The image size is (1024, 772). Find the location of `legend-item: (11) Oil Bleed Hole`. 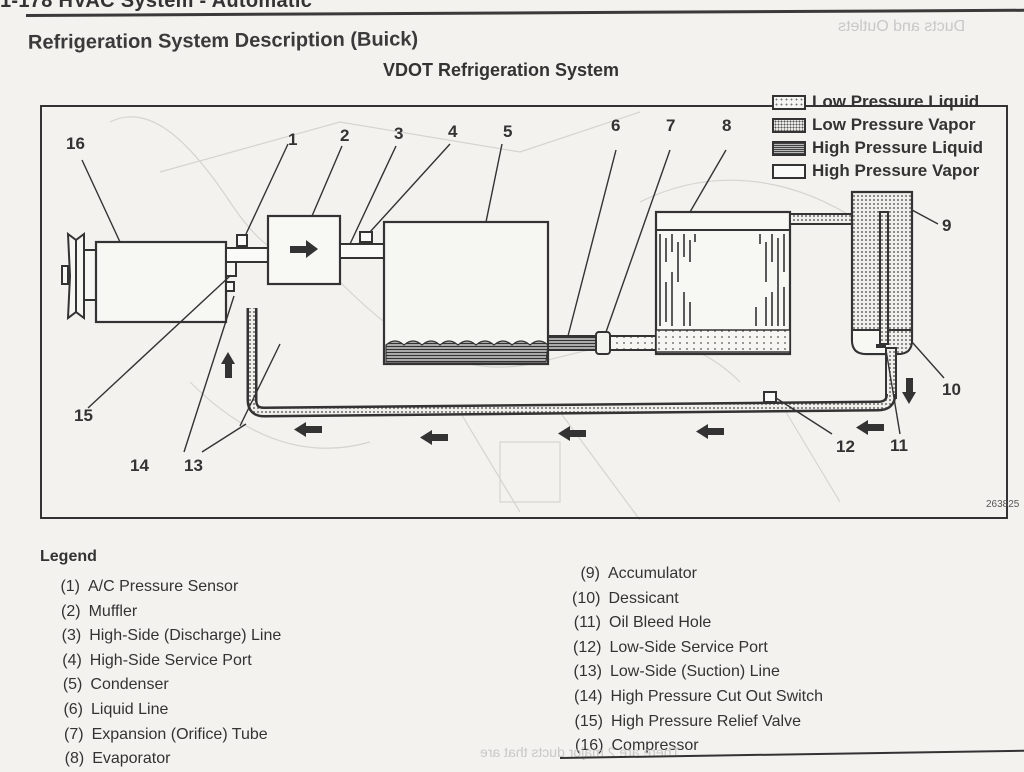

legend-item: (11) Oil Bleed Hole is located at coordinates (636, 623).